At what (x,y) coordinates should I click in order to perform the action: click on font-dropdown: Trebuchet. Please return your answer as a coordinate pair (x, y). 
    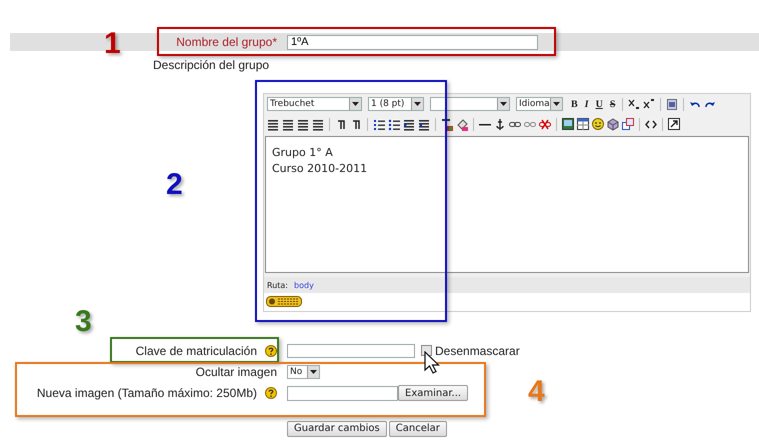
    Looking at the image, I should click on (314, 104).